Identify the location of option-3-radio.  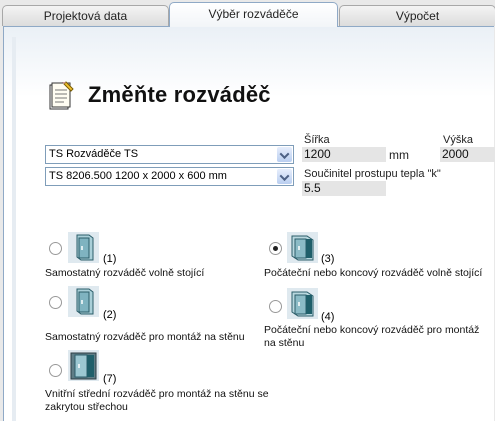
(275, 248).